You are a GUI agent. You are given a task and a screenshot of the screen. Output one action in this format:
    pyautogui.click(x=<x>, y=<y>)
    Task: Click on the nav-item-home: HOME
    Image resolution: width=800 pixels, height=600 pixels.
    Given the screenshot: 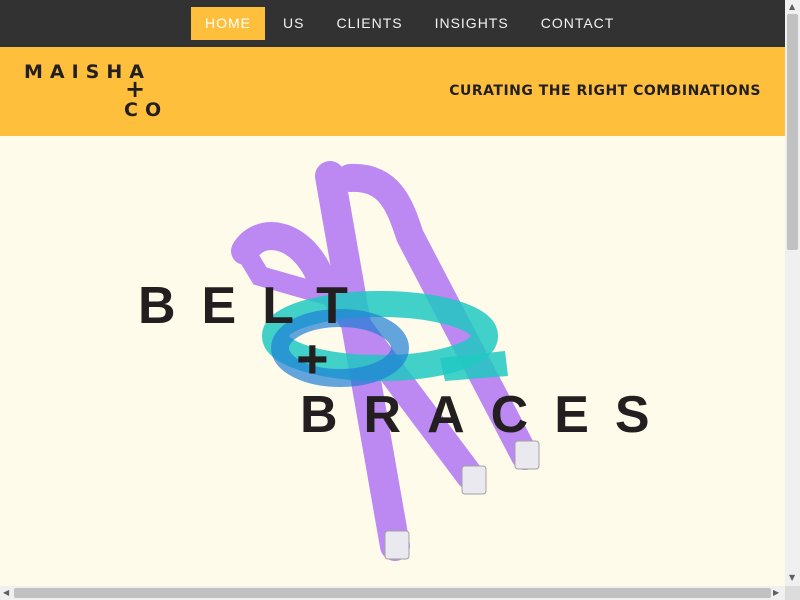 What is the action you would take?
    pyautogui.click(x=228, y=23)
    